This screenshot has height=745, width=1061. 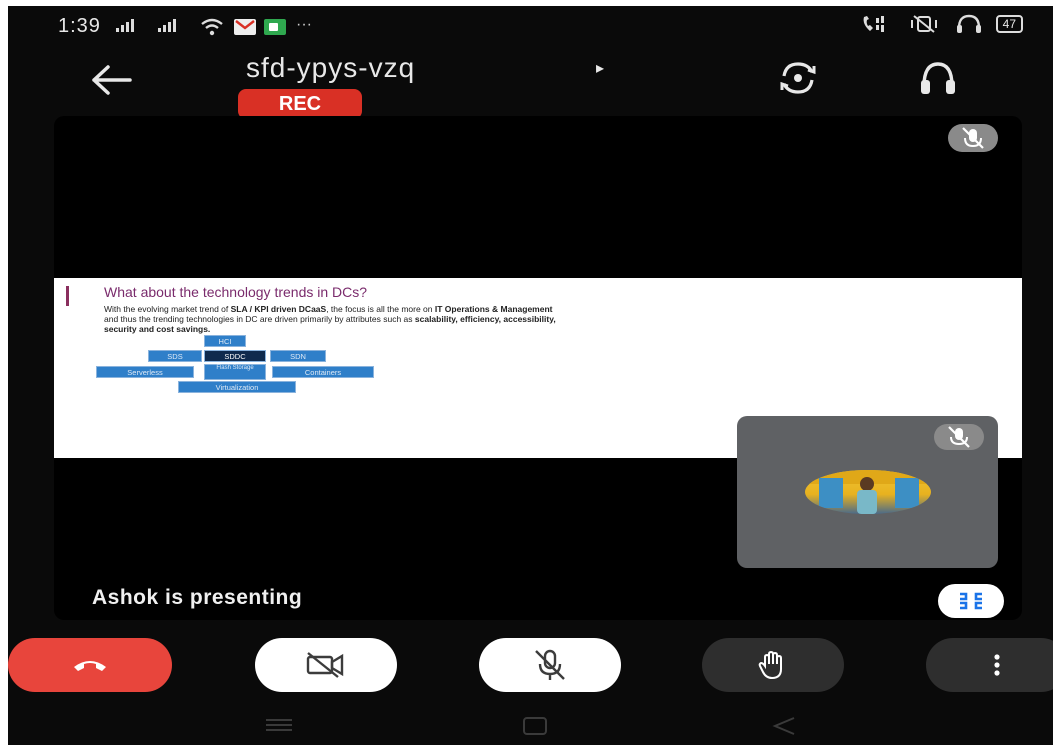 I want to click on audio-output-button, so click(x=938, y=78).